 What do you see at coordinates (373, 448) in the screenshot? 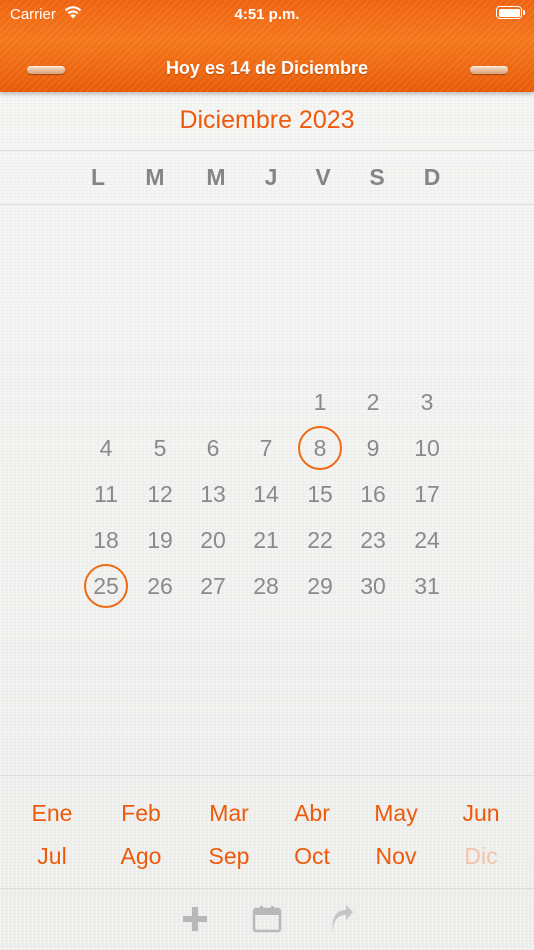
I see `calendar-day: 9` at bounding box center [373, 448].